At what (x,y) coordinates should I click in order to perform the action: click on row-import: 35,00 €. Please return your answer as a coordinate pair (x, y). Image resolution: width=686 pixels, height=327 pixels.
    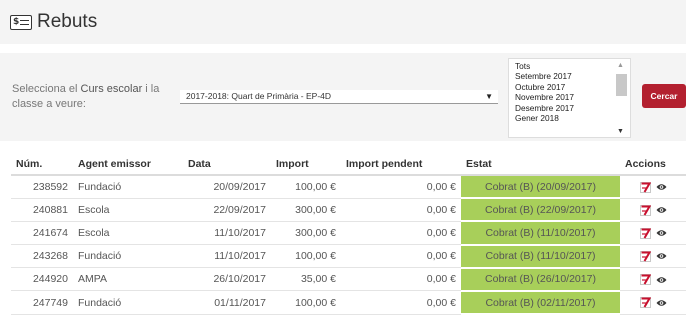
    Looking at the image, I should click on (306, 279).